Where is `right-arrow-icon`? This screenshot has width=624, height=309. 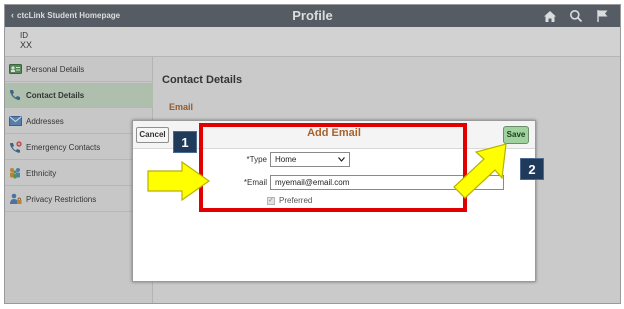 right-arrow-icon is located at coordinates (179, 181).